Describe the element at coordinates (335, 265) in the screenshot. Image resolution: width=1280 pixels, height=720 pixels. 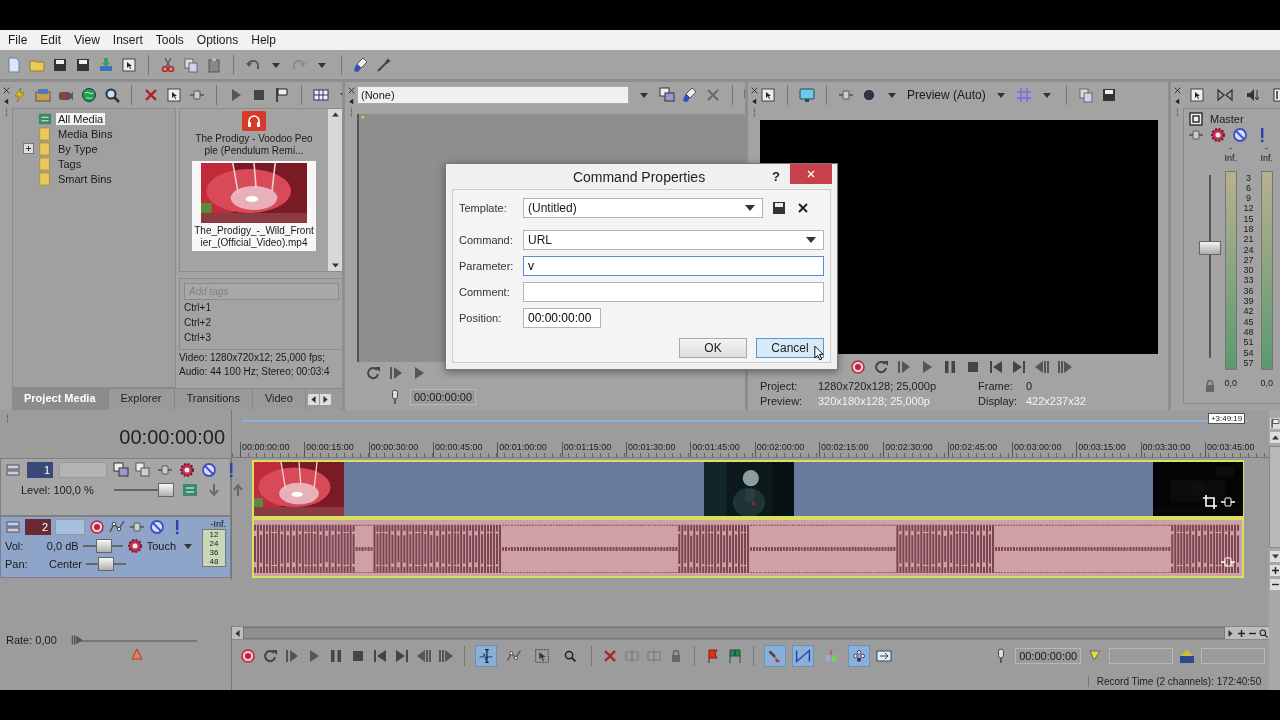
I see `scroll-down-icon` at that location.